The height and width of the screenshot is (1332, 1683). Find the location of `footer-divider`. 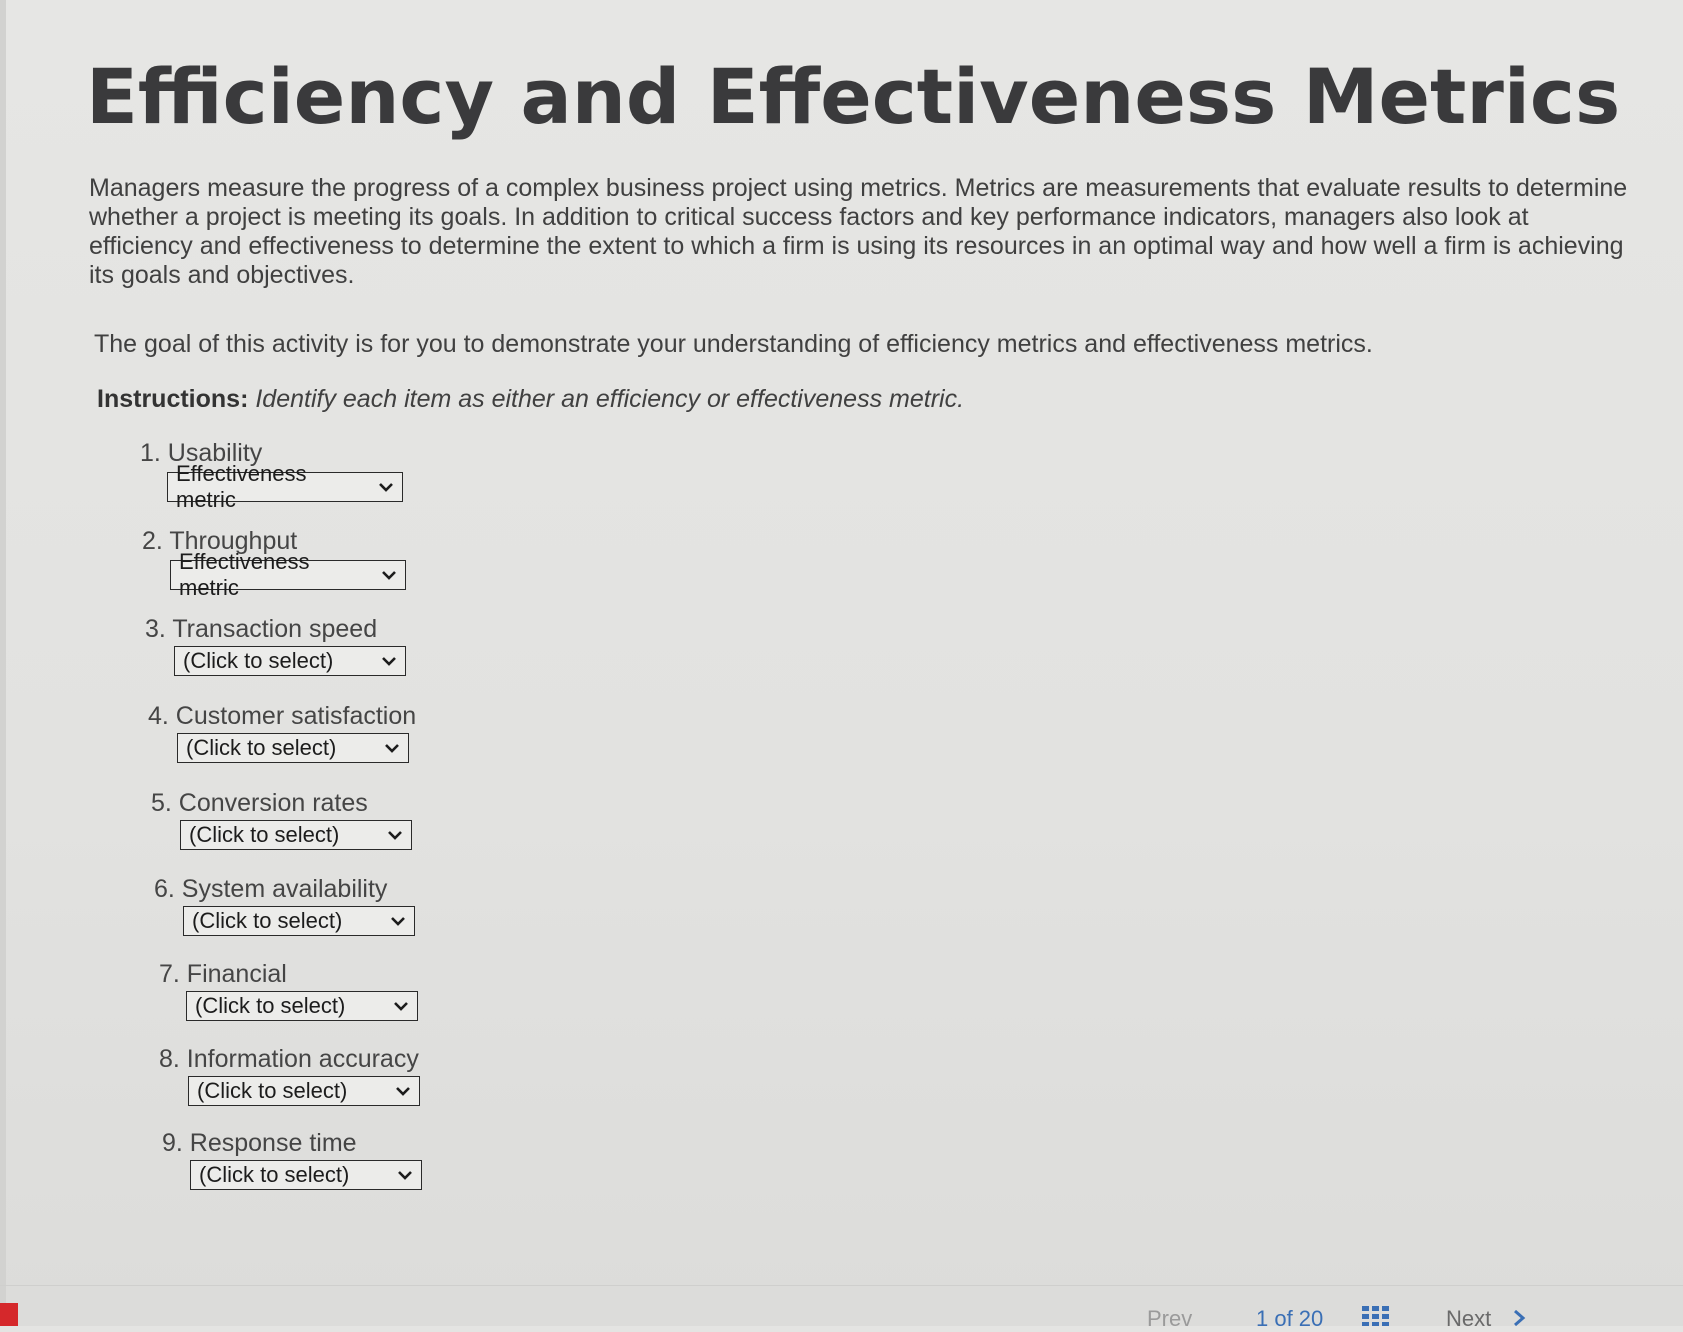

footer-divider is located at coordinates (841, 1285).